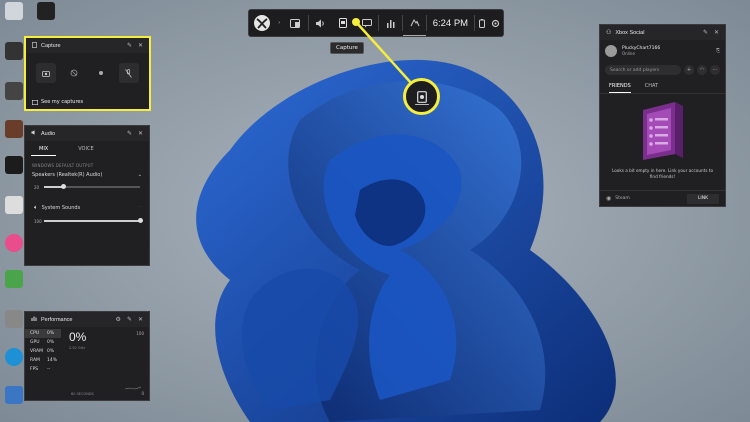 The height and width of the screenshot is (422, 750). Describe the element at coordinates (702, 70) in the screenshot. I see `headset-icon: ◠` at that location.